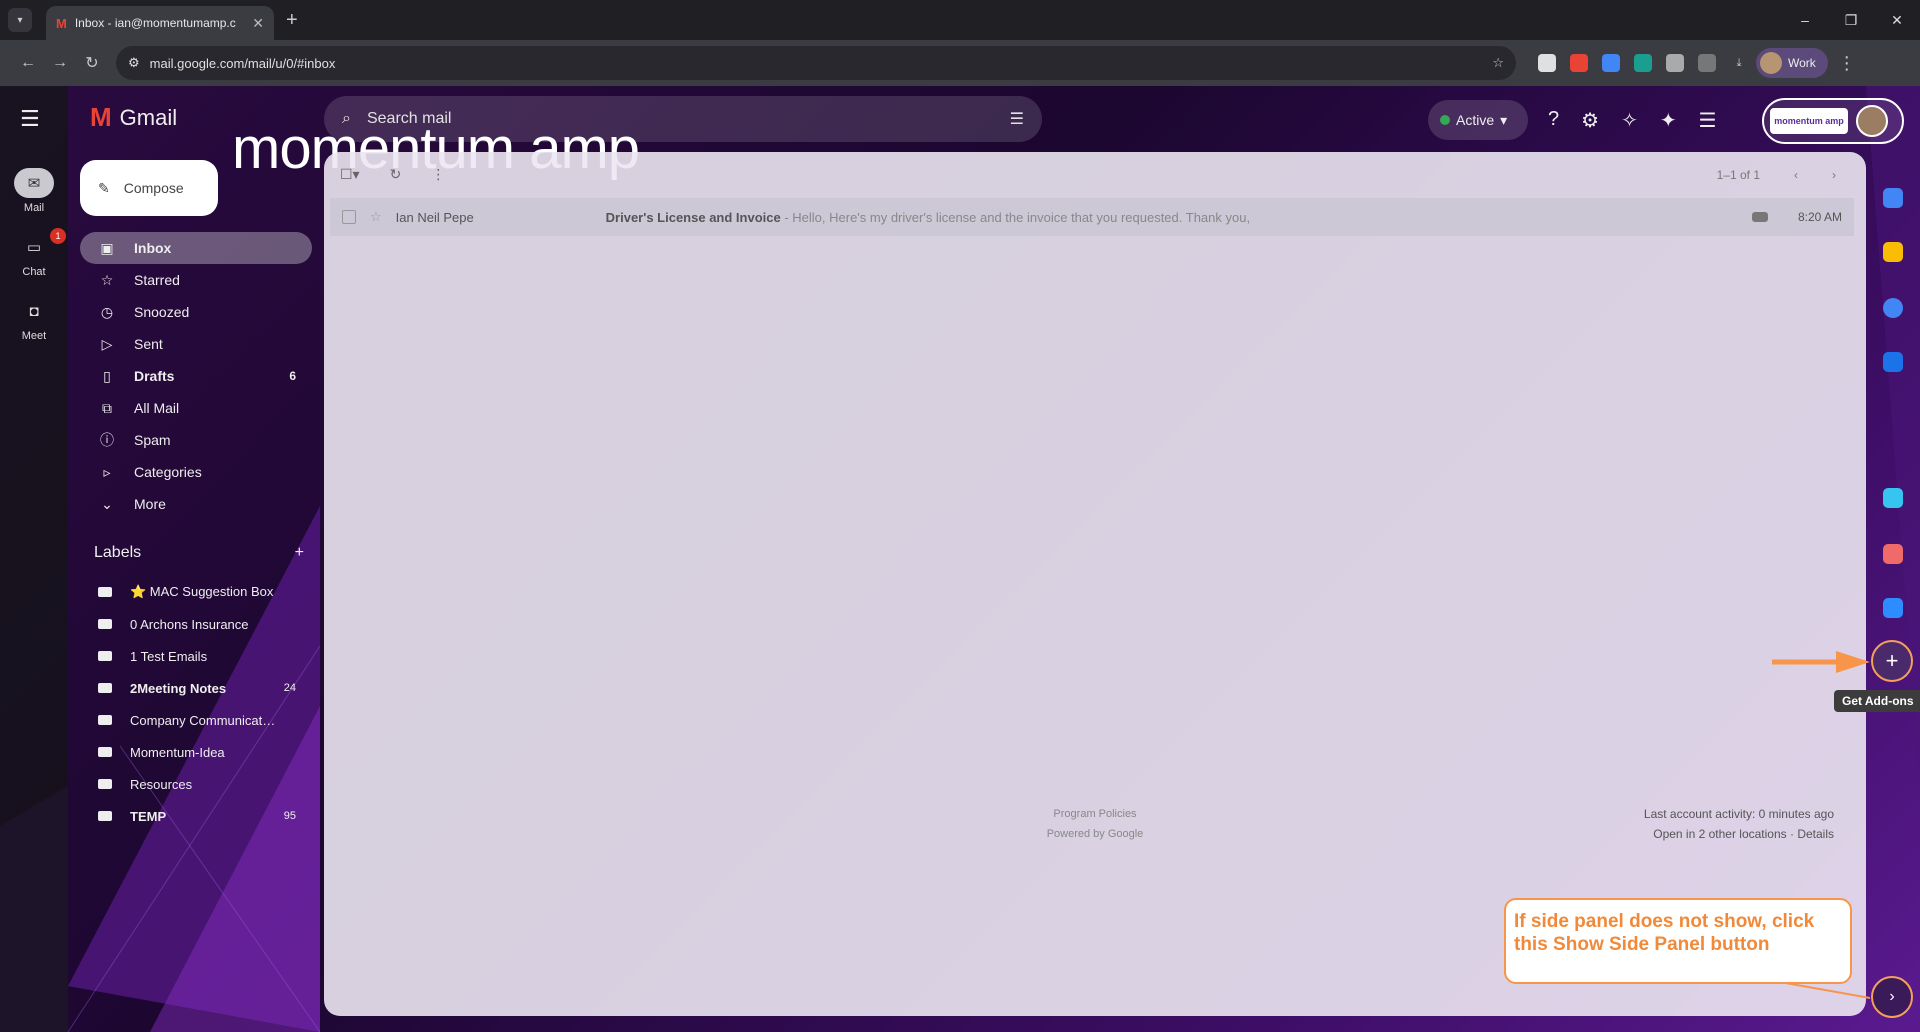 Image resolution: width=1920 pixels, height=1032 pixels. I want to click on calendar-icon, so click(1893, 198).